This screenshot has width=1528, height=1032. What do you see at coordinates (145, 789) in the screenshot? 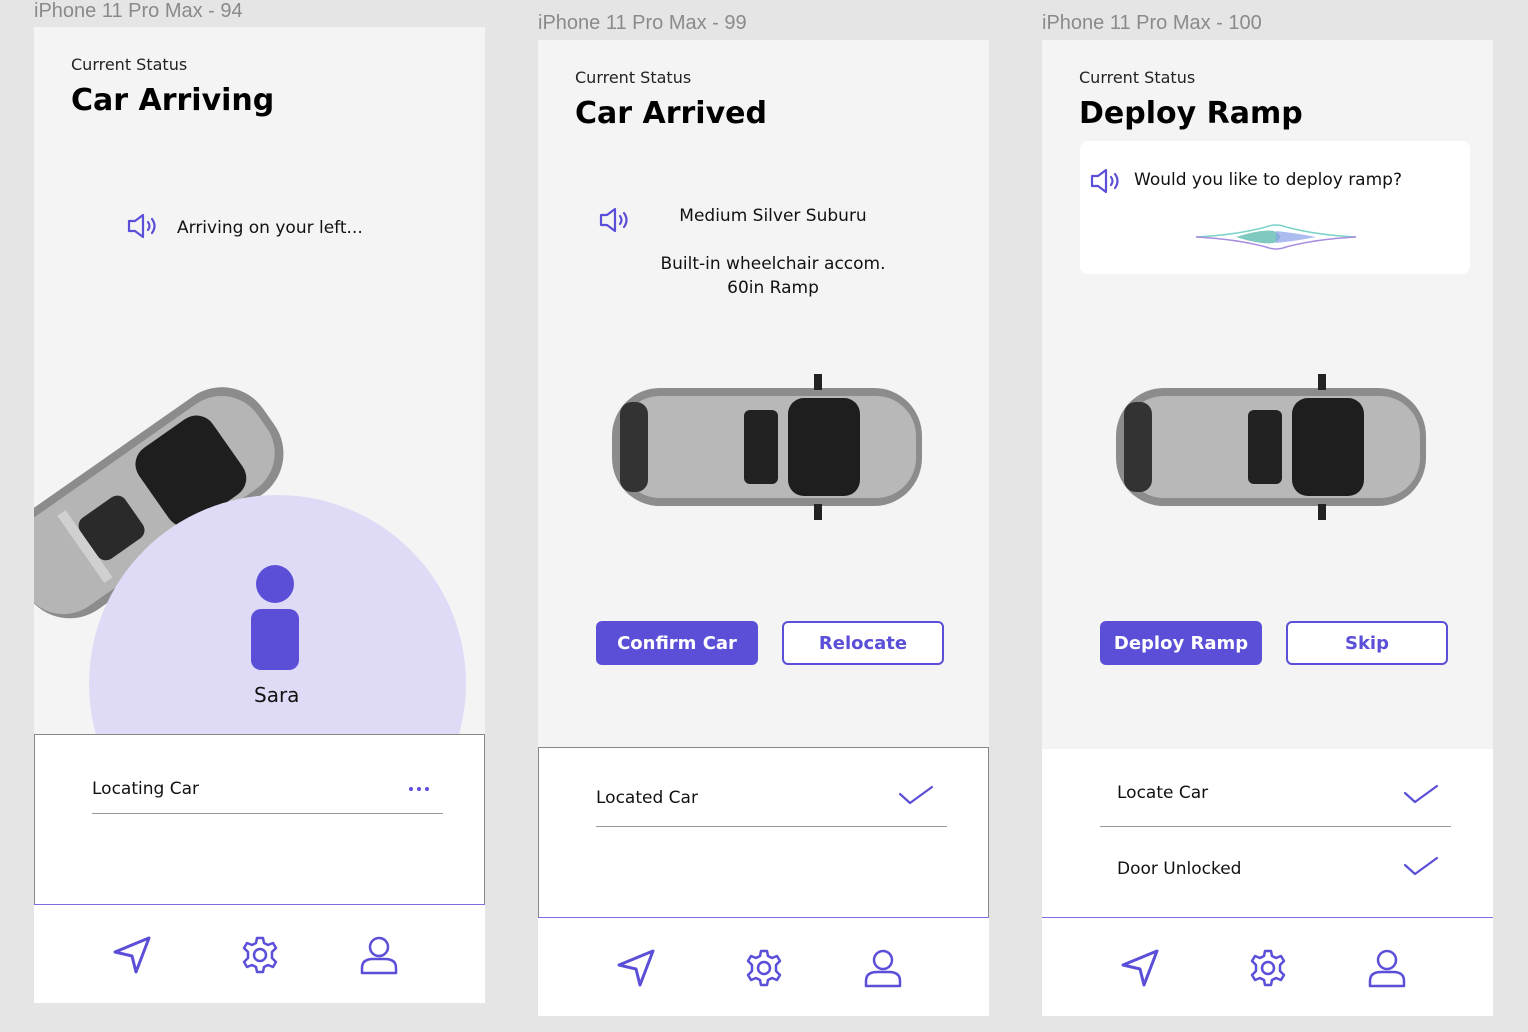
I see `progress-row-label: Locating Car` at bounding box center [145, 789].